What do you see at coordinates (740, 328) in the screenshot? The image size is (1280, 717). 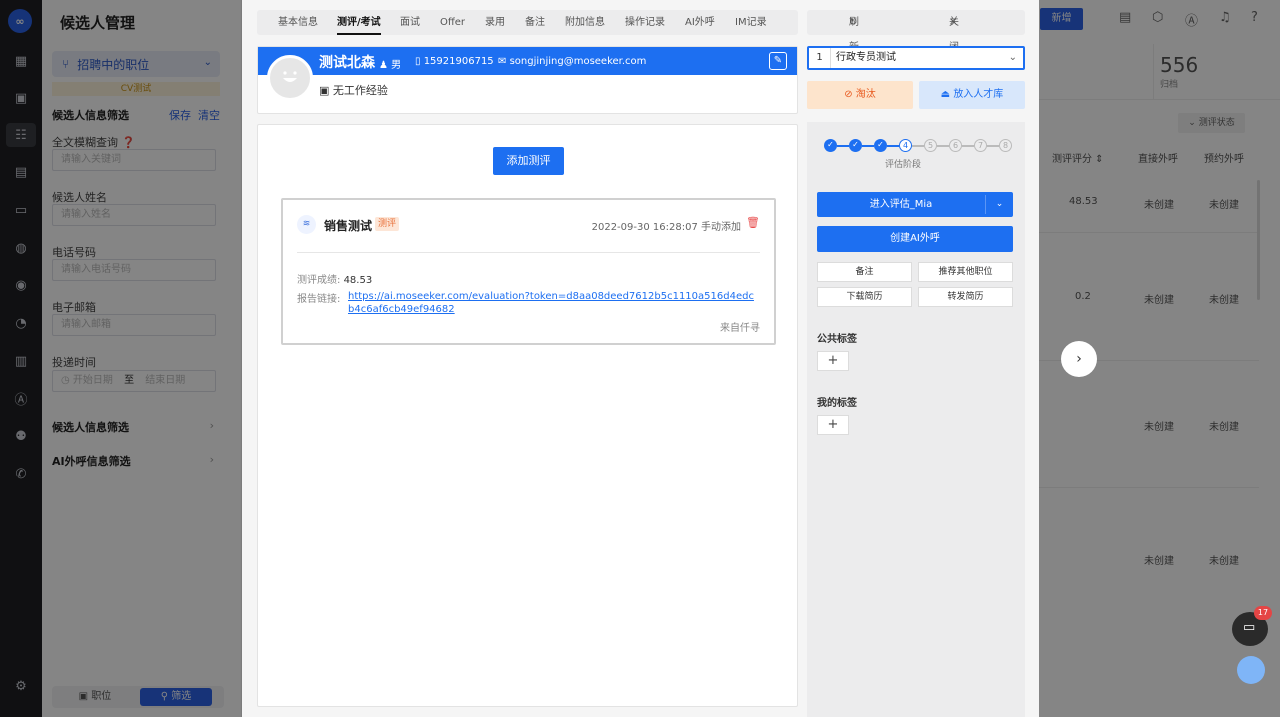 I see `evaluation-source: 来自仟寻` at bounding box center [740, 328].